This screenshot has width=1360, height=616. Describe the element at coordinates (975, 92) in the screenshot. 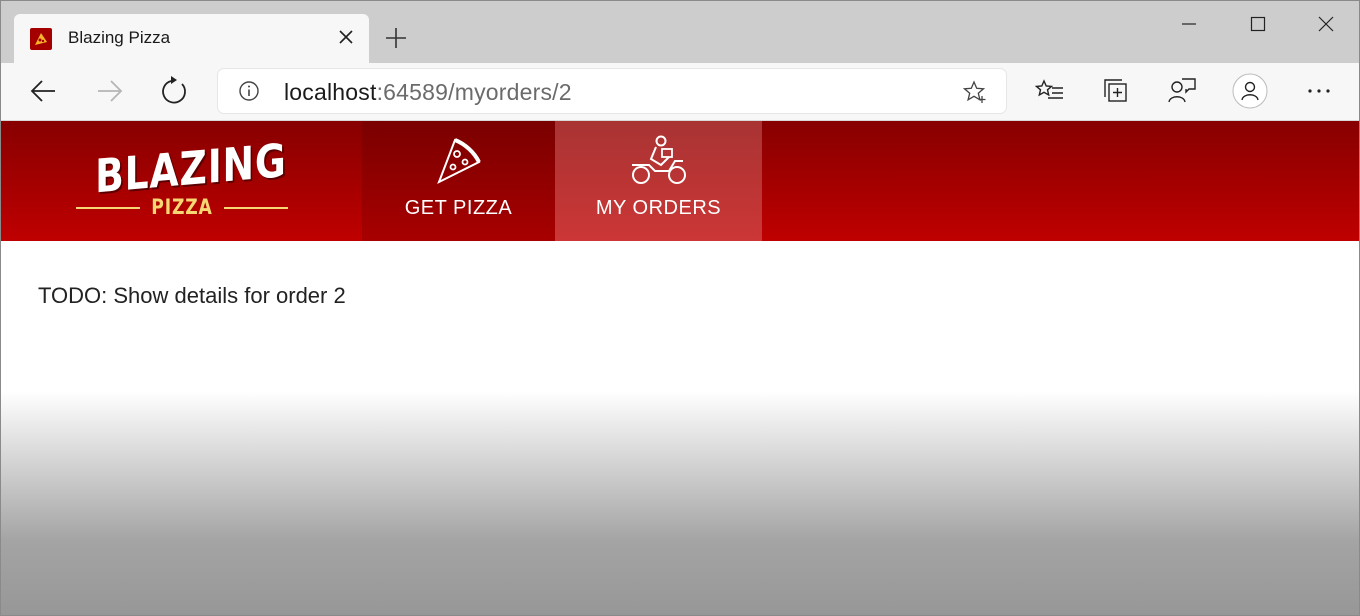

I see `add-favorite-icon` at that location.